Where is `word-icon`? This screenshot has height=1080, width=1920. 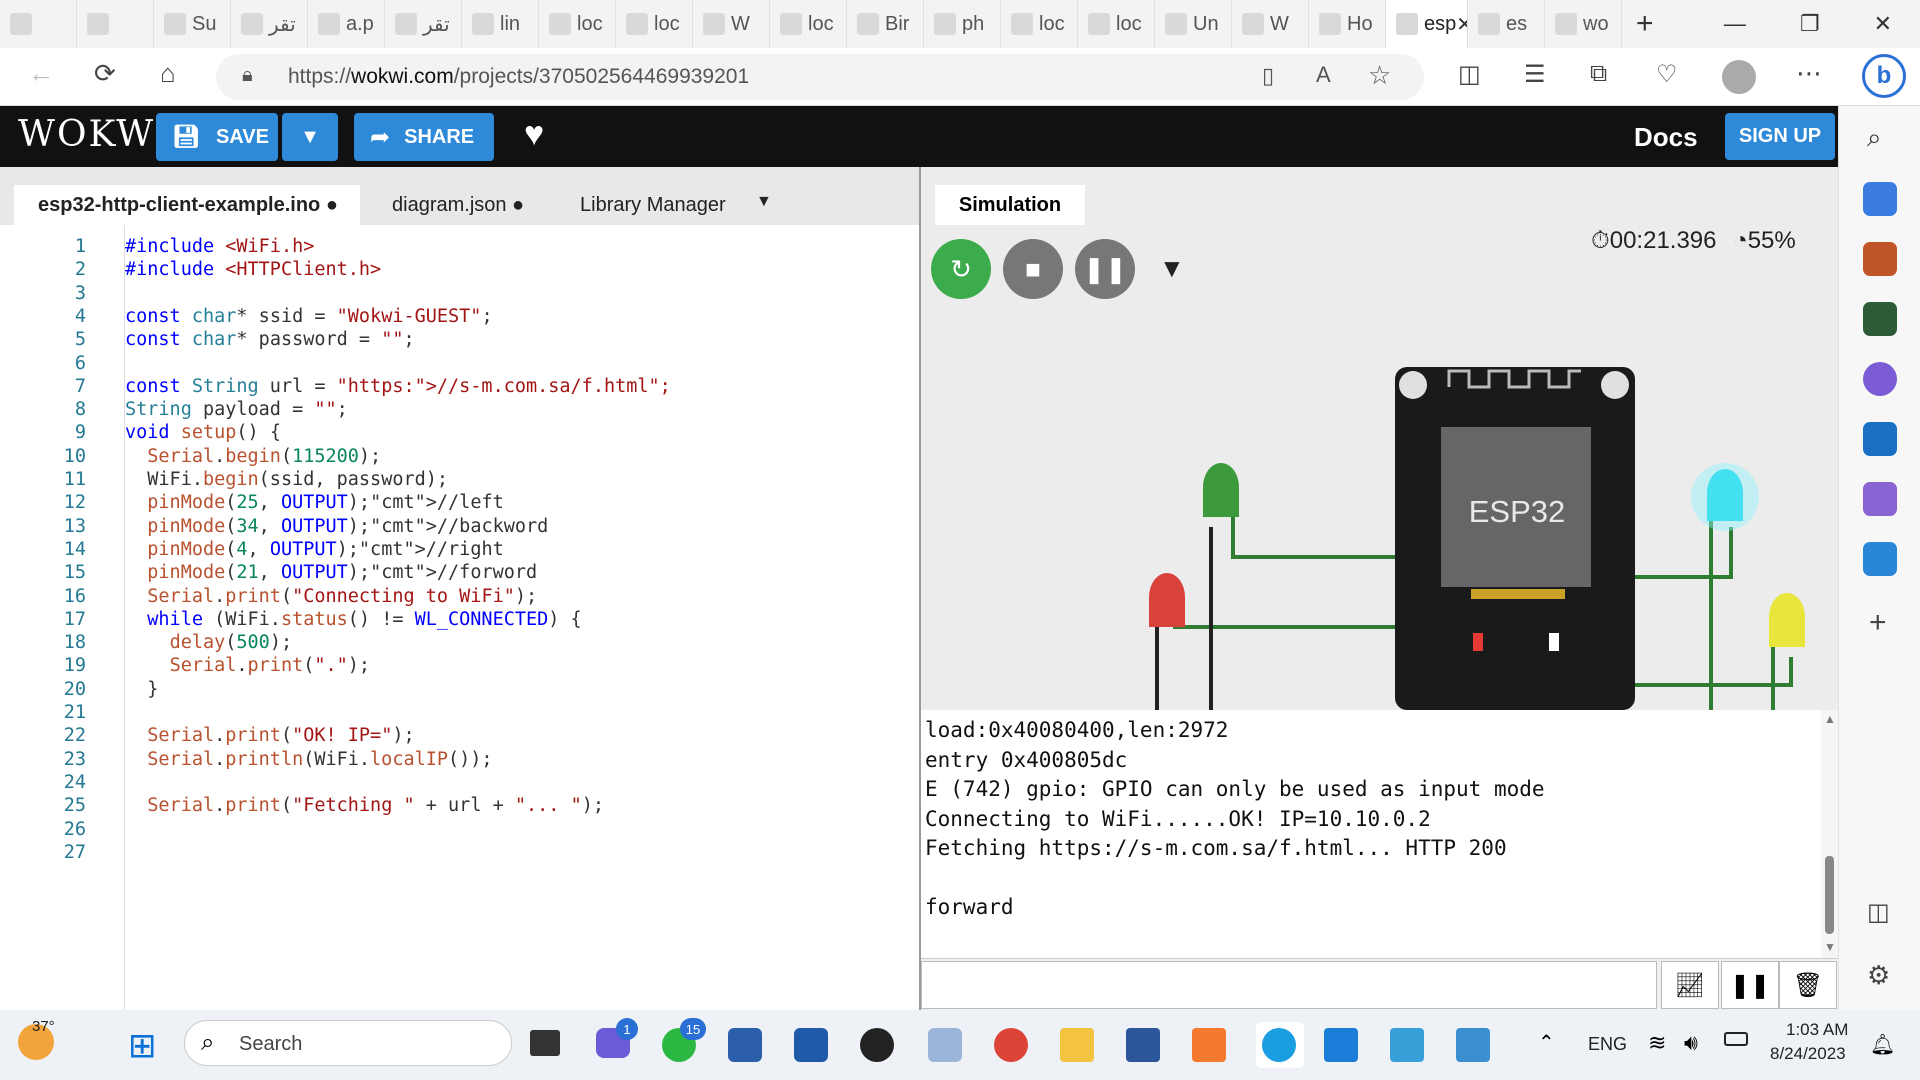
word-icon is located at coordinates (1143, 1045).